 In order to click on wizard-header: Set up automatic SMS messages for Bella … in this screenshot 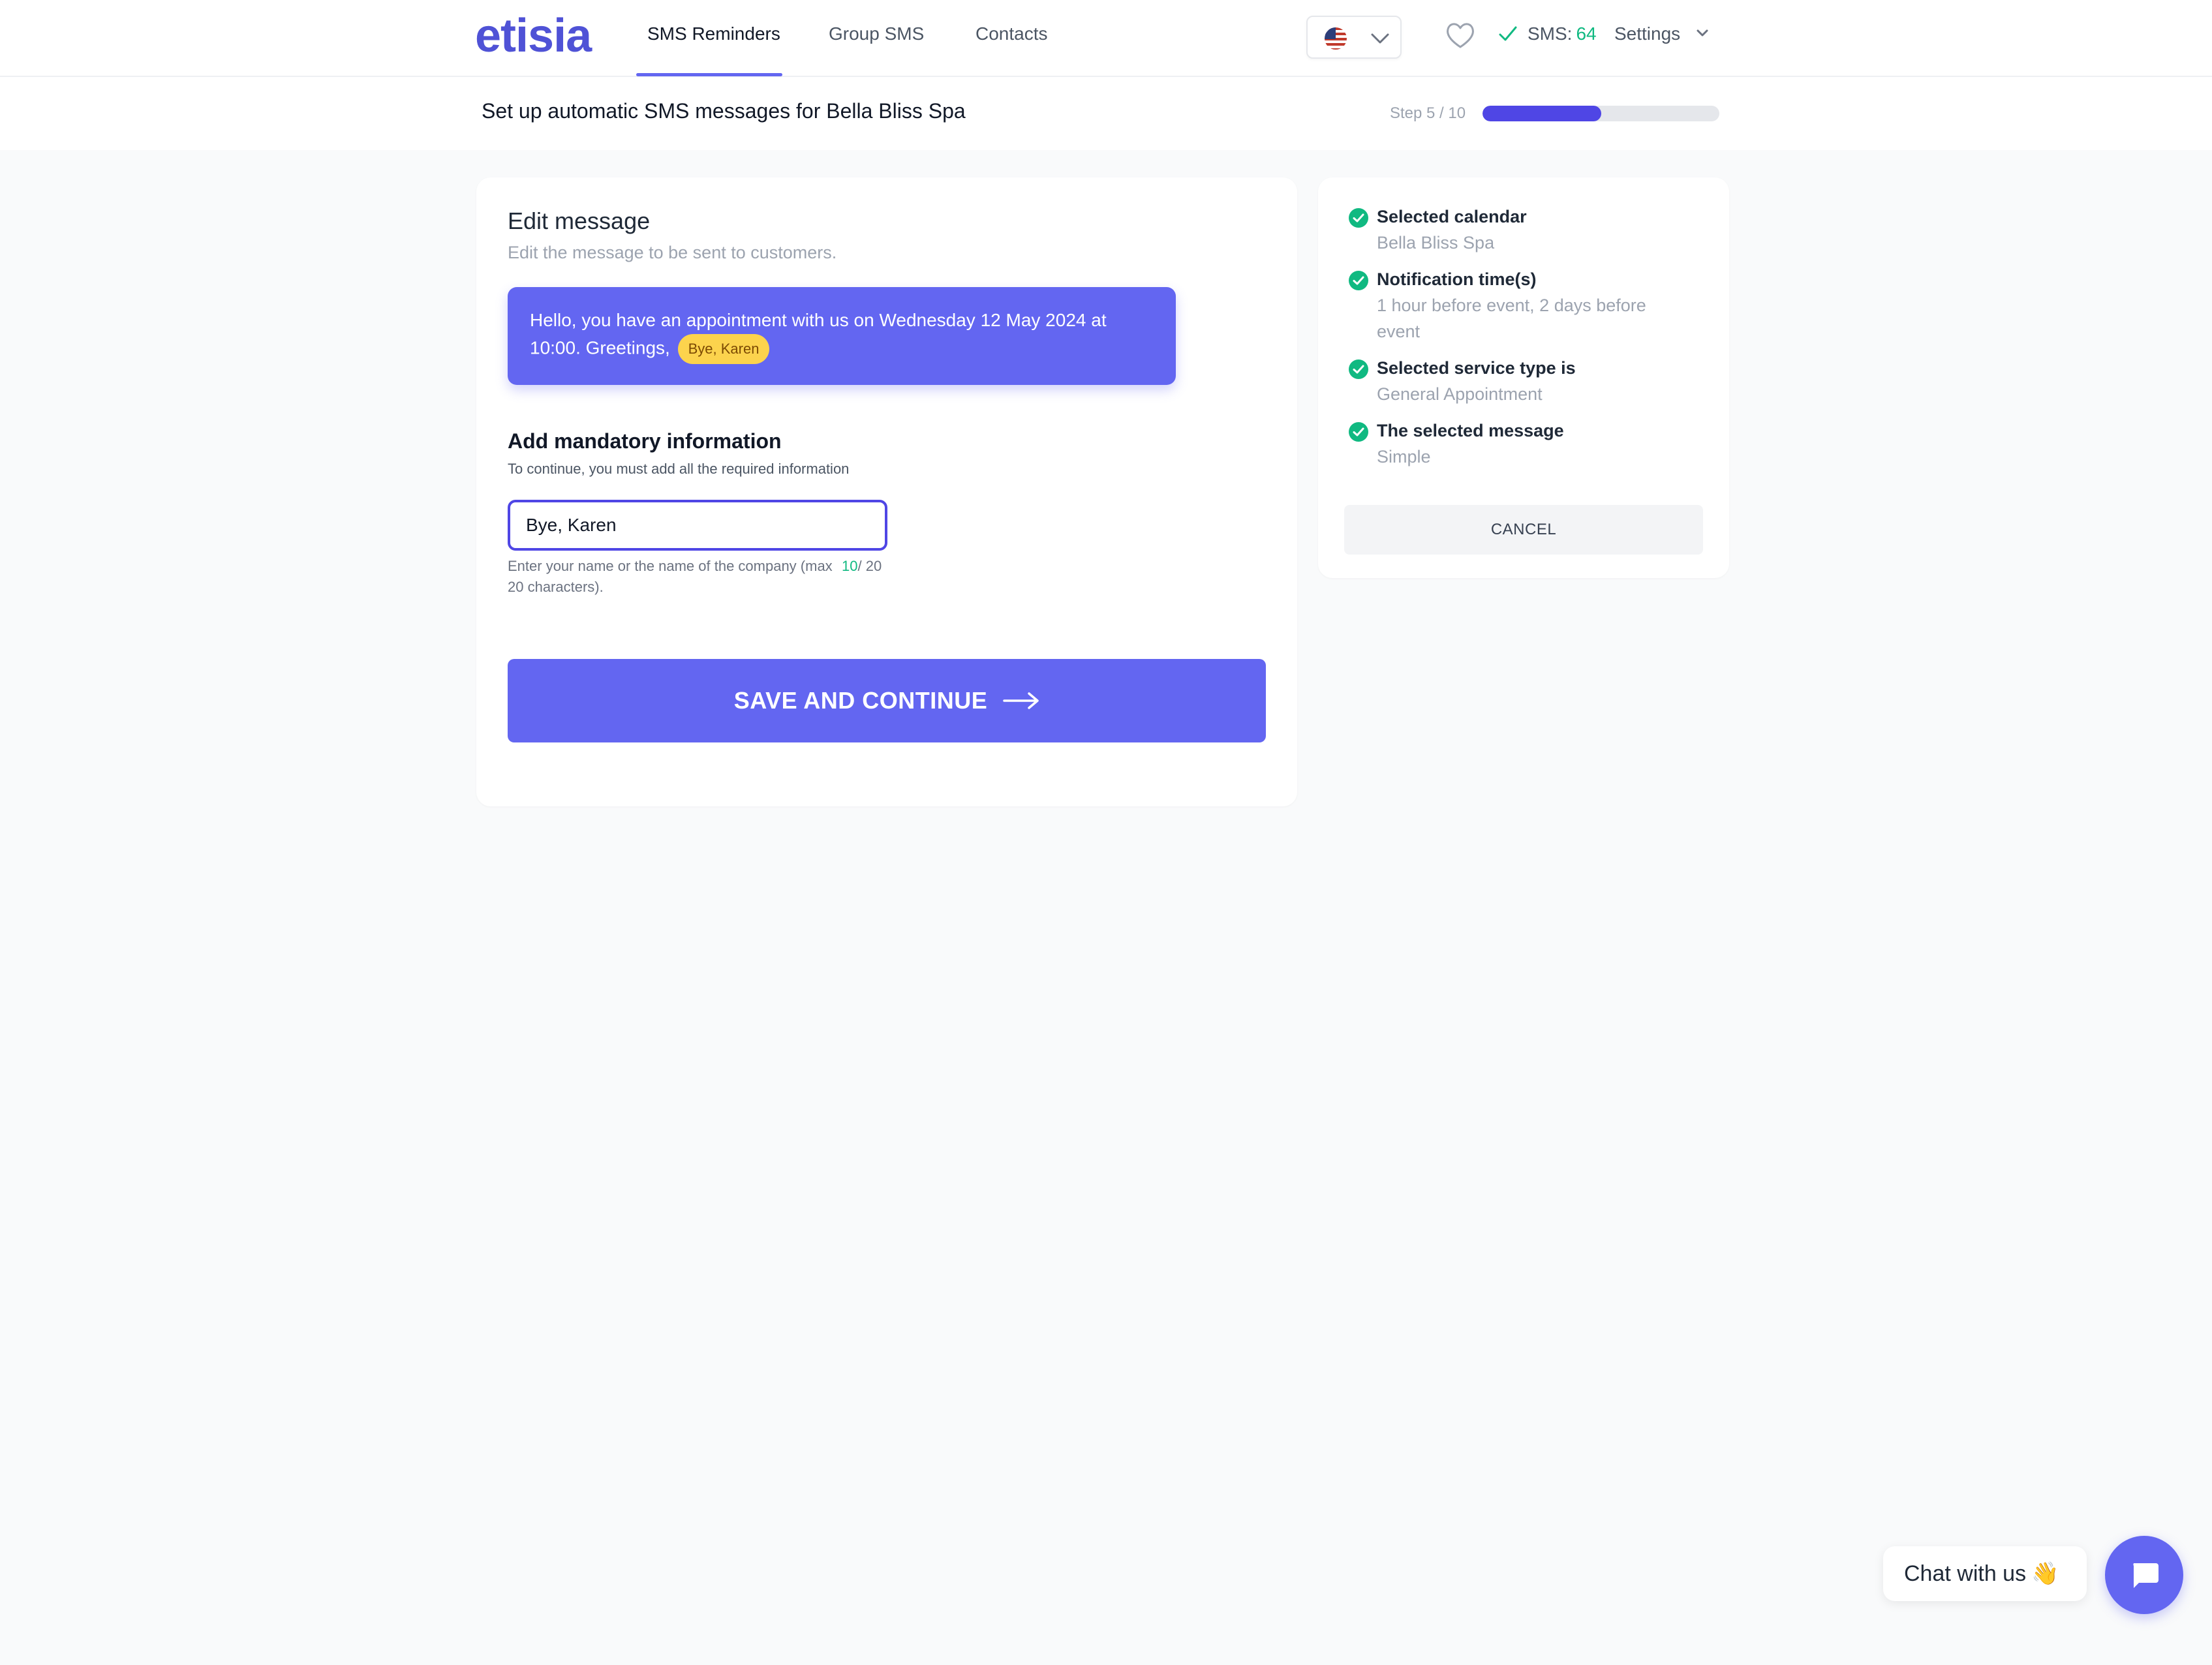, I will do `click(1106, 113)`.